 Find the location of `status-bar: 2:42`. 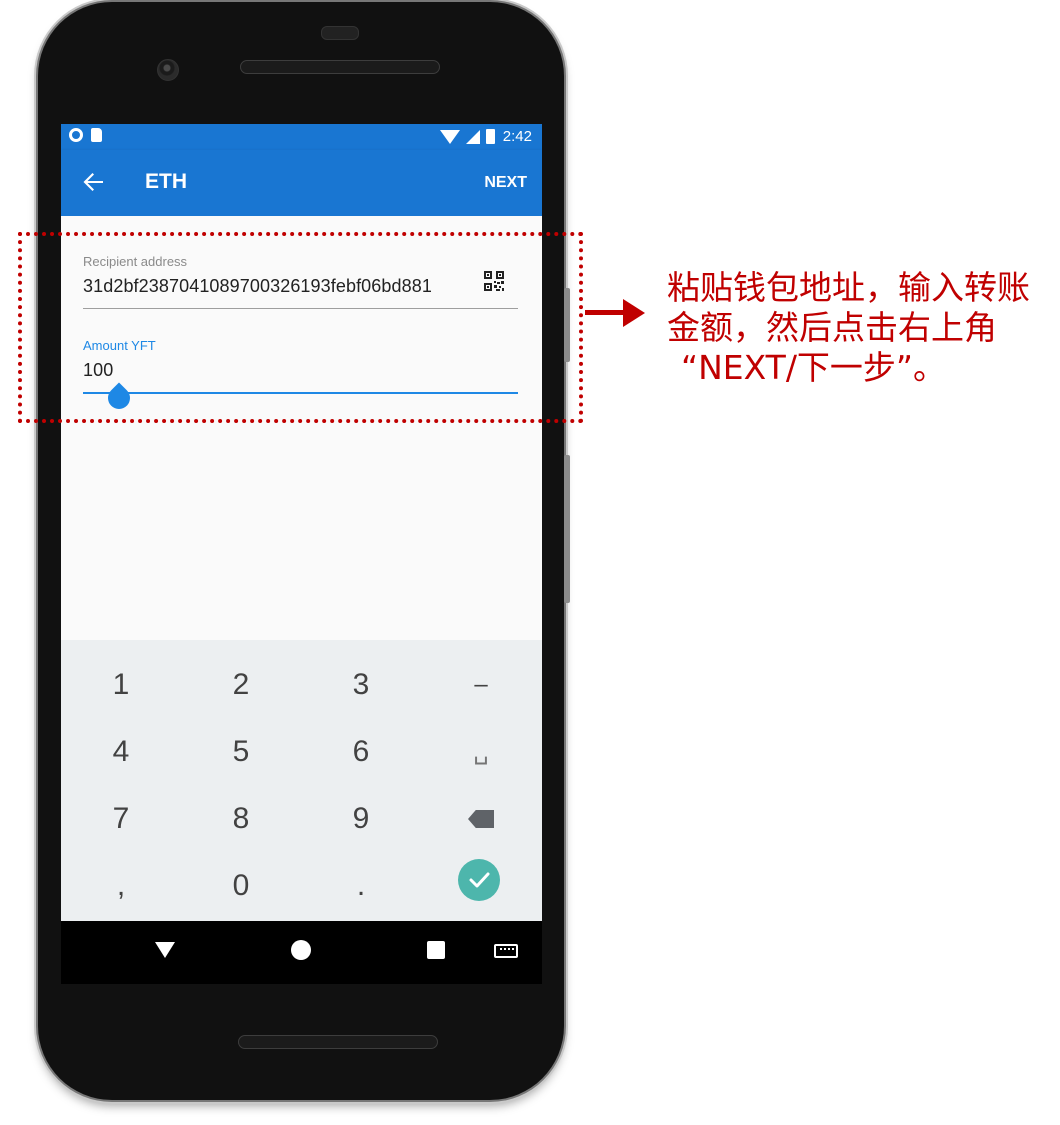

status-bar: 2:42 is located at coordinates (301, 137).